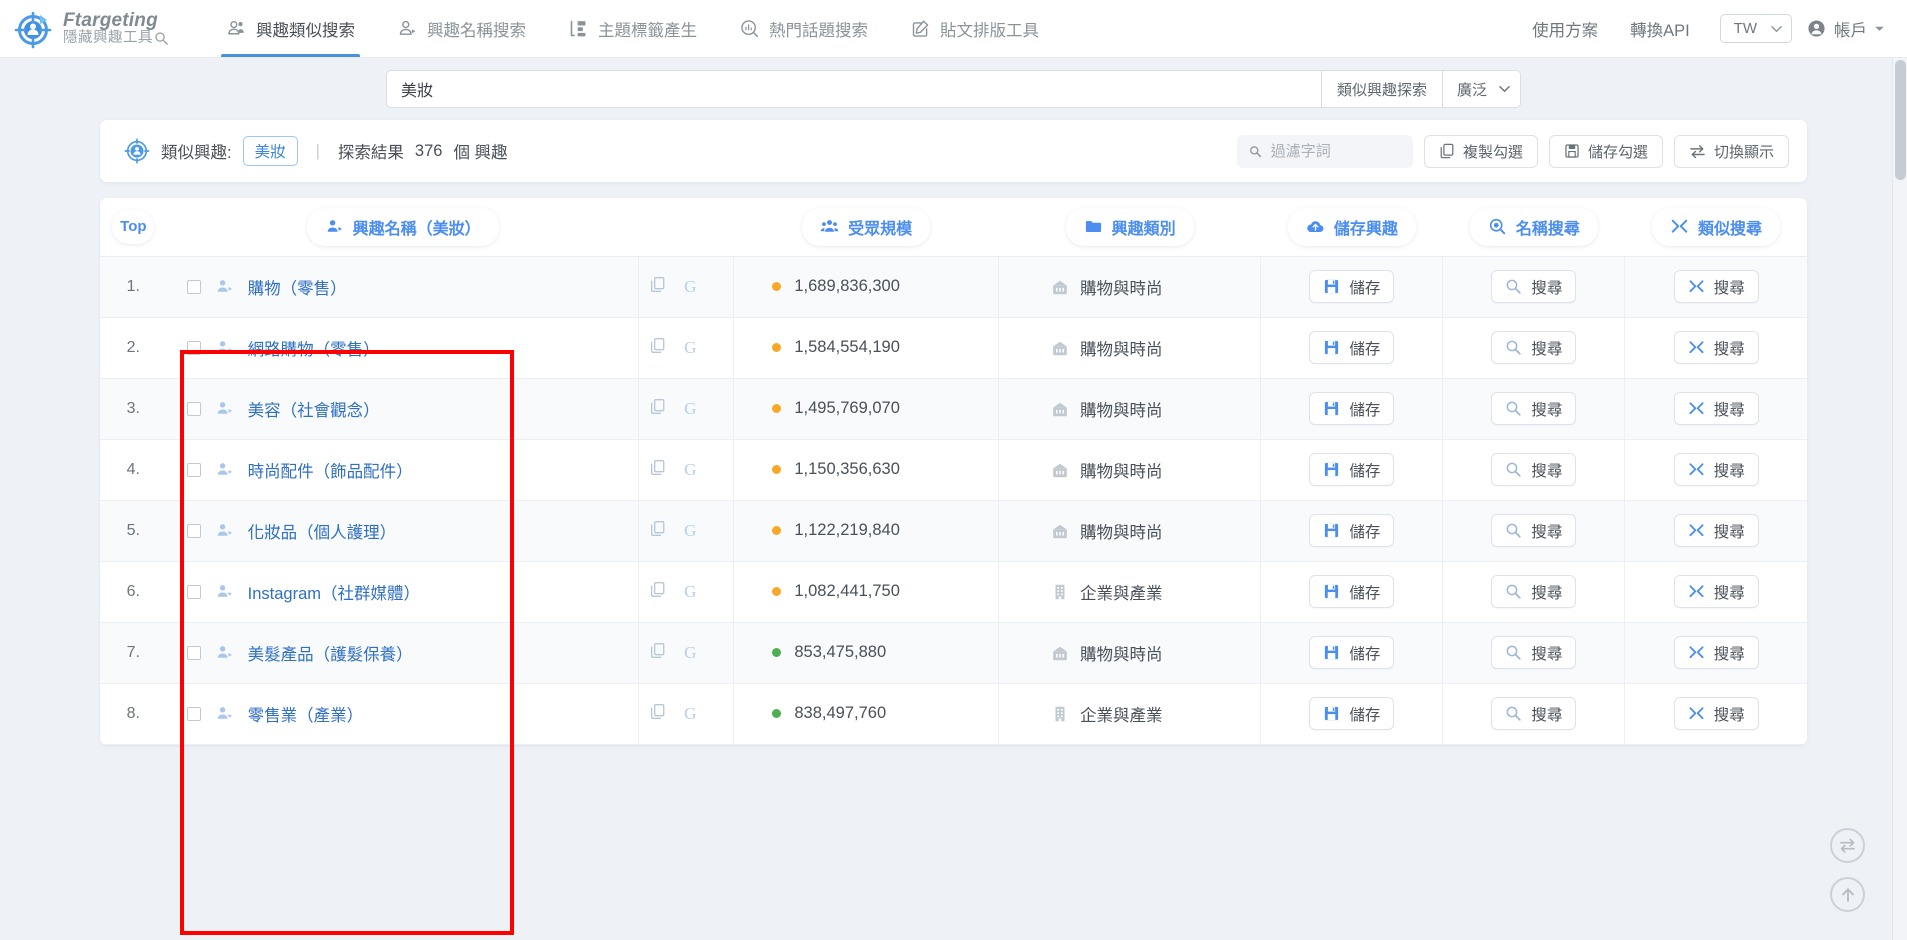 Image resolution: width=1907 pixels, height=940 pixels. I want to click on th-save-interest-pill: 儲存興趣, so click(1351, 226).